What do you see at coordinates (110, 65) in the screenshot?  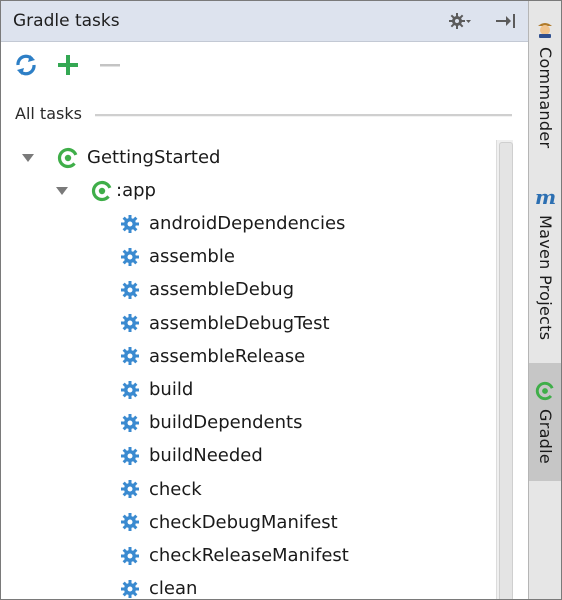 I see `remove-icon` at bounding box center [110, 65].